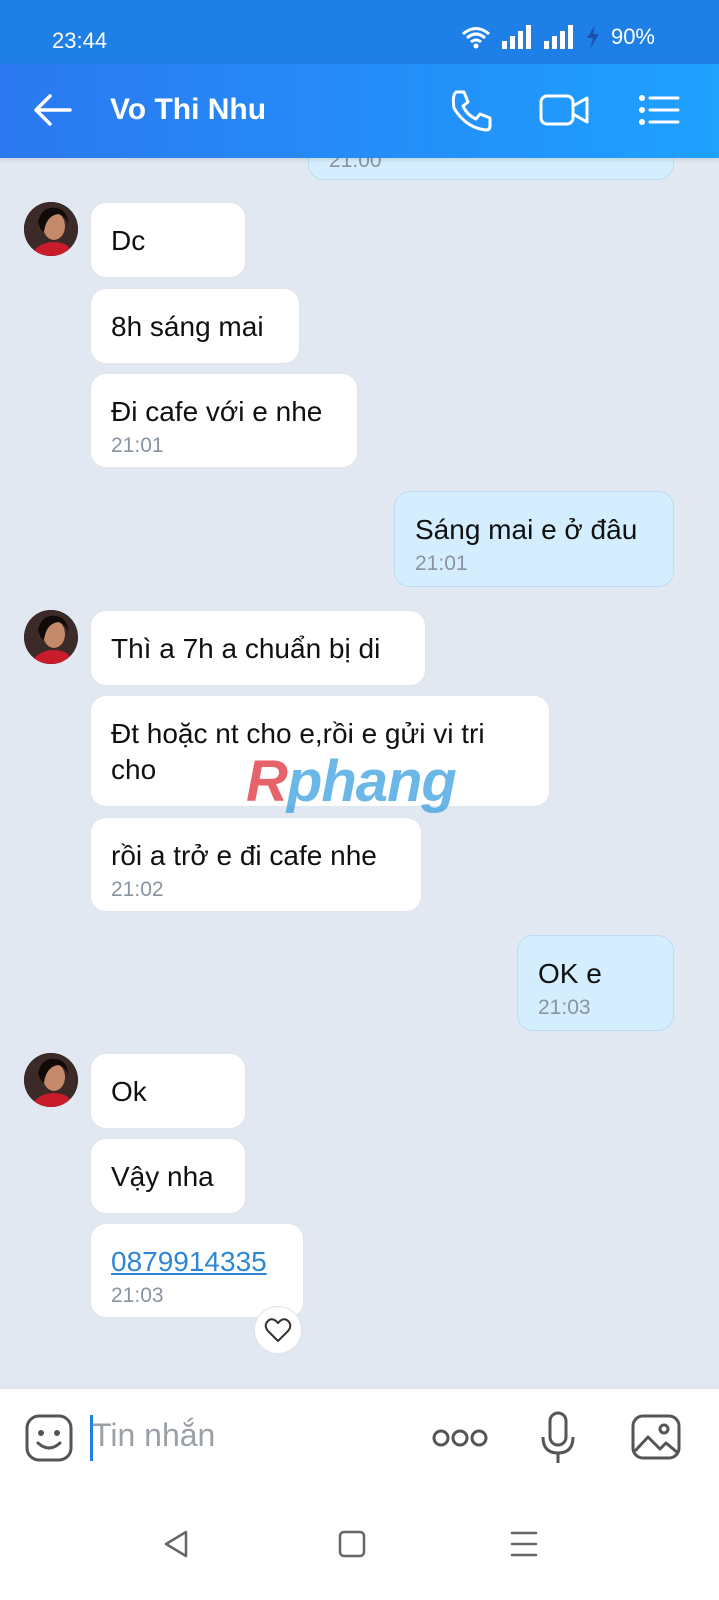  I want to click on message-time: 21:00, so click(355, 165).